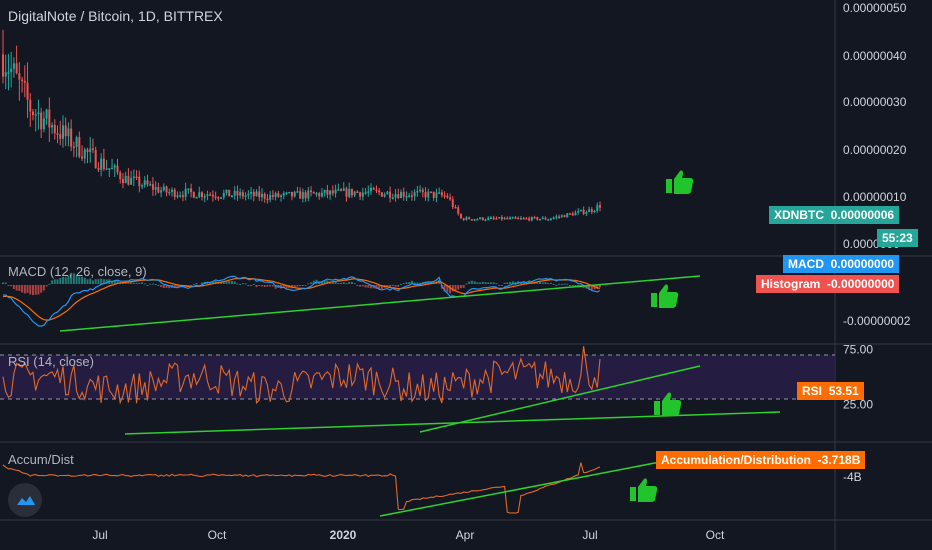  What do you see at coordinates (841, 264) in the screenshot?
I see `macd-tag: MACD 0.00000000` at bounding box center [841, 264].